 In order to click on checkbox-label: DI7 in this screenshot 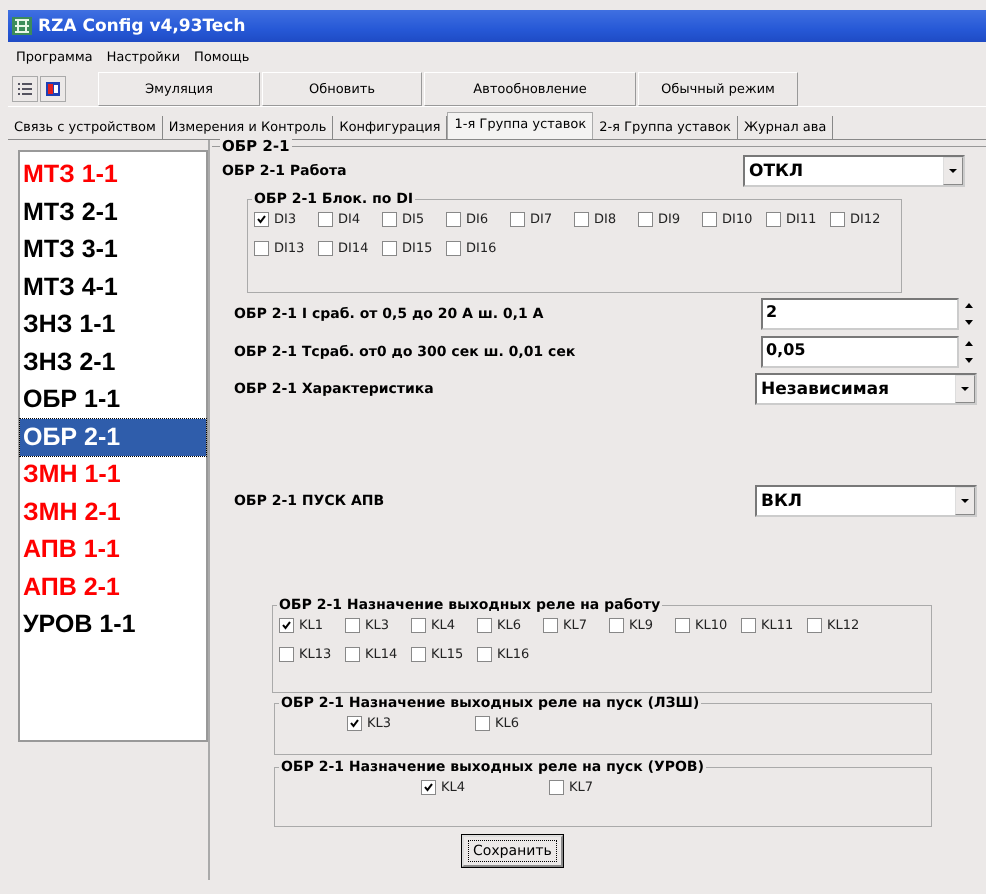, I will do `click(541, 219)`.